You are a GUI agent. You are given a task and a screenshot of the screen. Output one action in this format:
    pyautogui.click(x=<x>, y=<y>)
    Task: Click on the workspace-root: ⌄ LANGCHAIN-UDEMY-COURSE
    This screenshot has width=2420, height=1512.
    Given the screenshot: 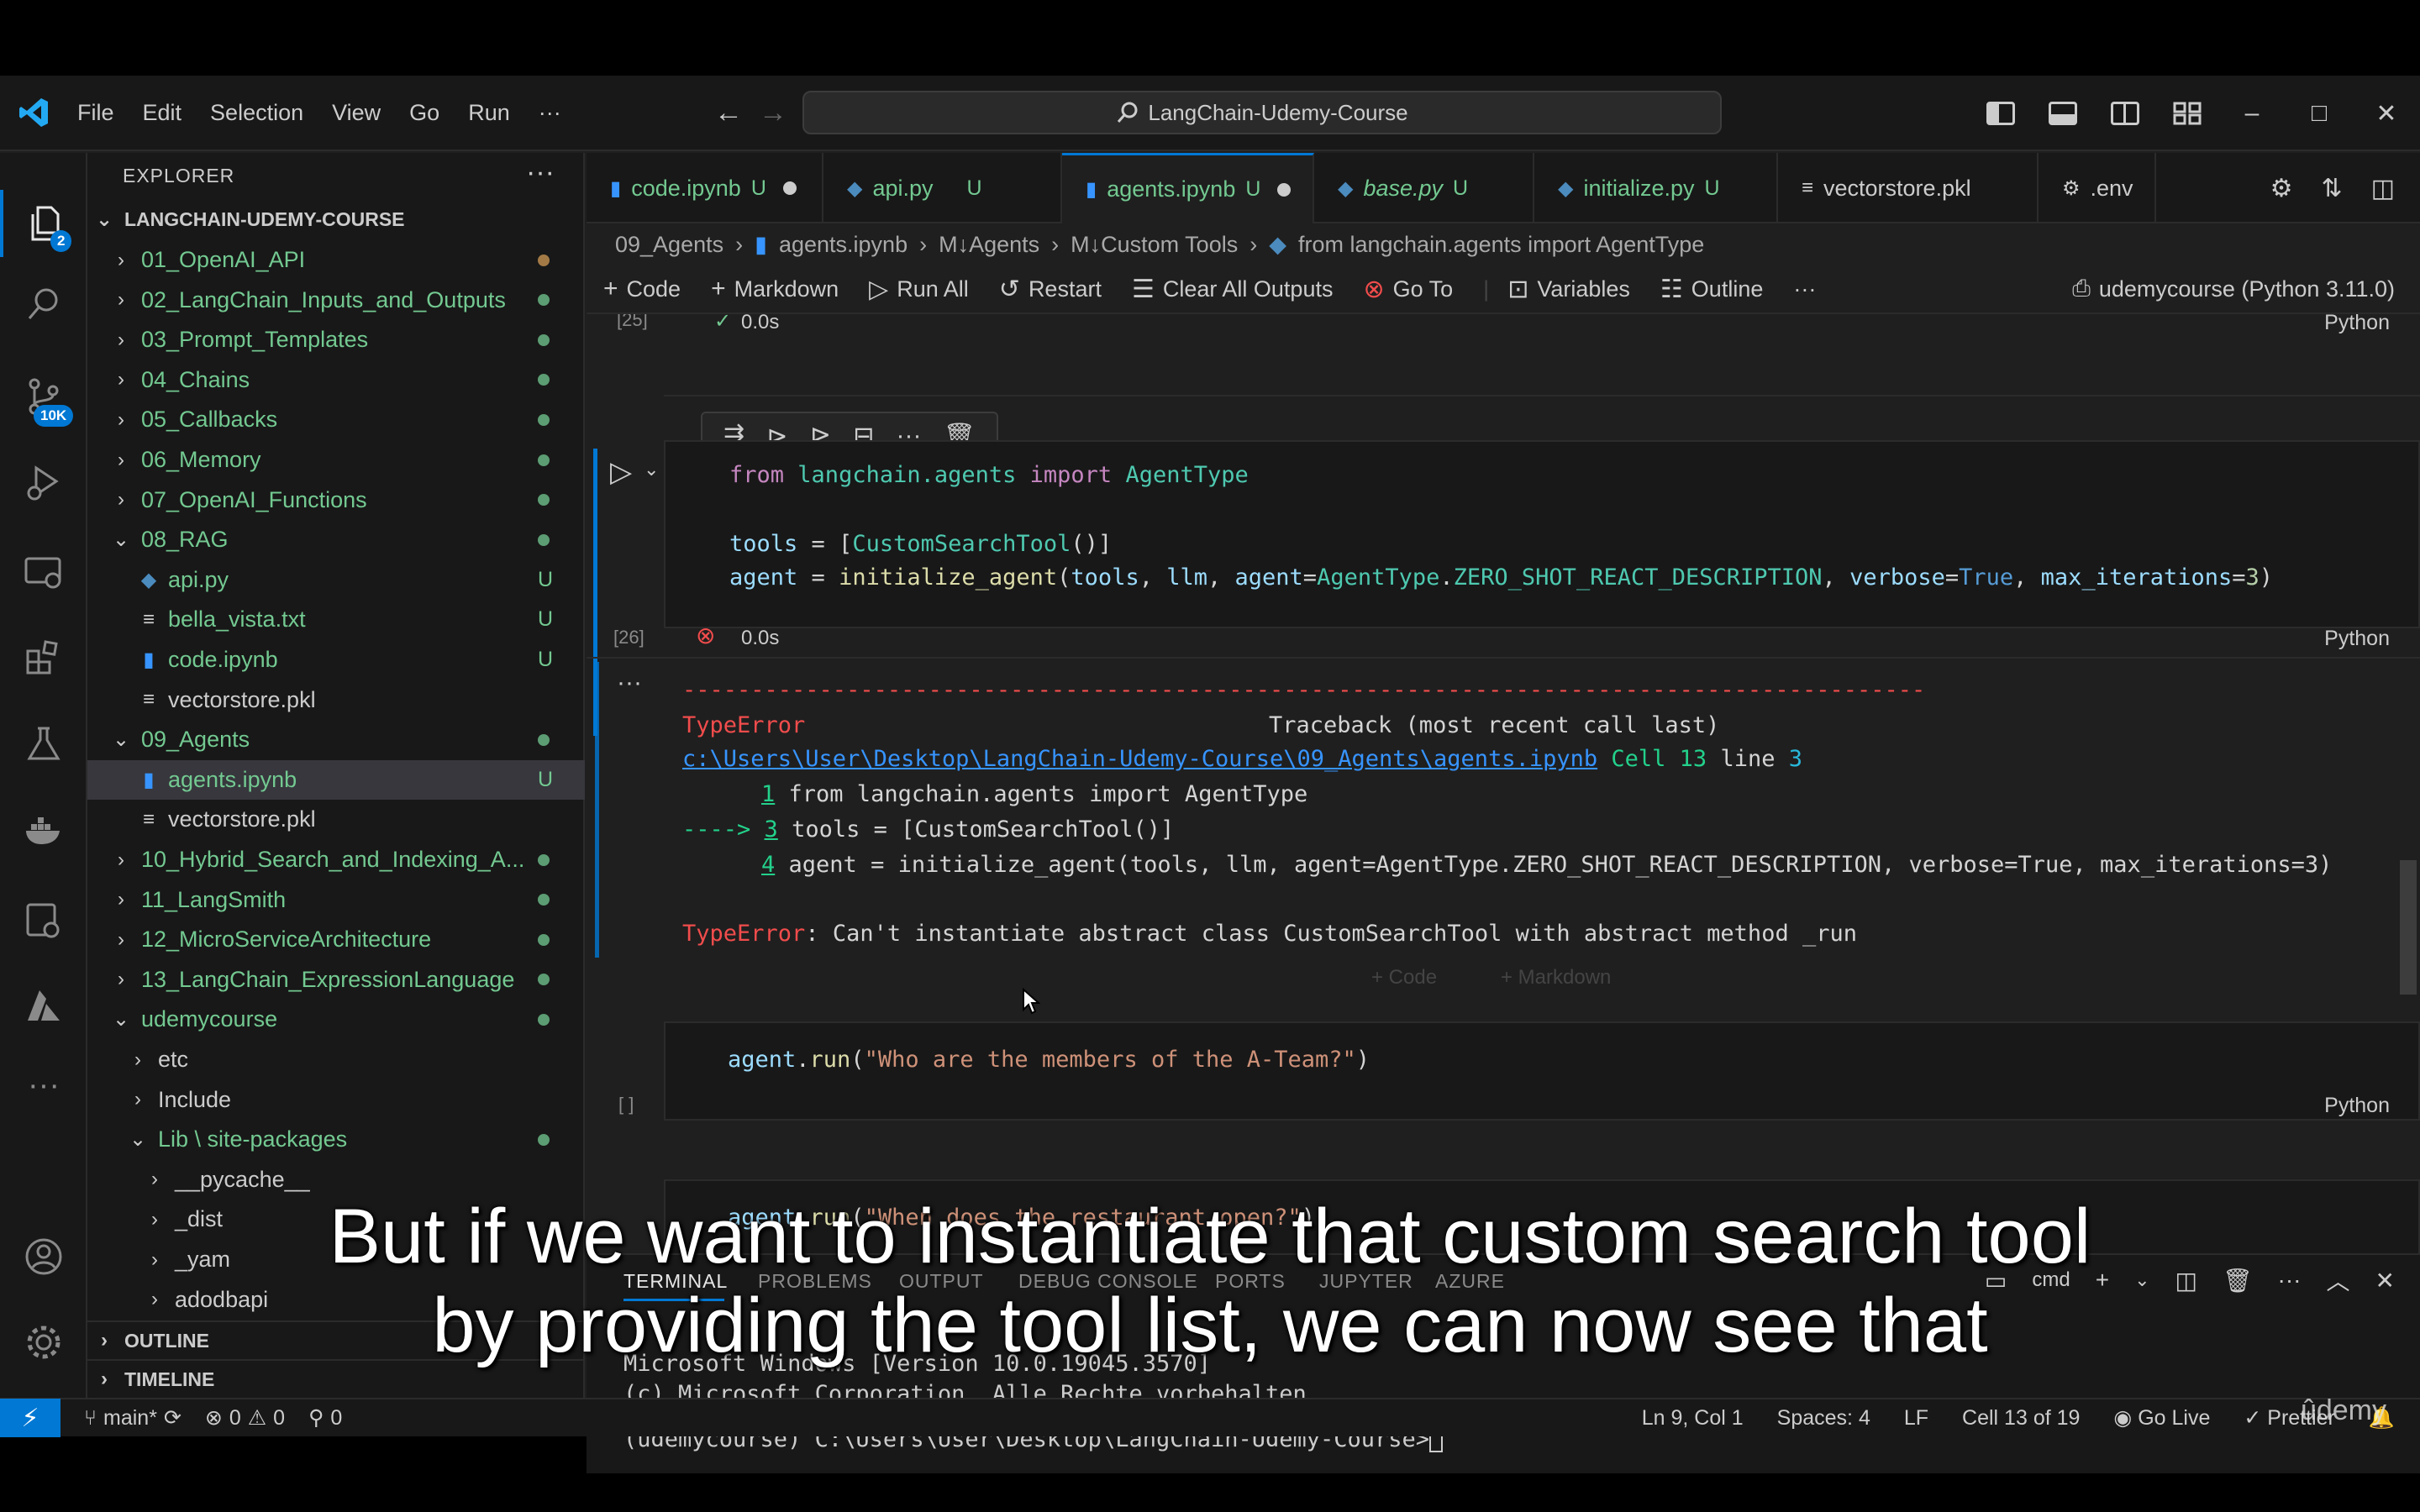 What is the action you would take?
    pyautogui.click(x=336, y=219)
    